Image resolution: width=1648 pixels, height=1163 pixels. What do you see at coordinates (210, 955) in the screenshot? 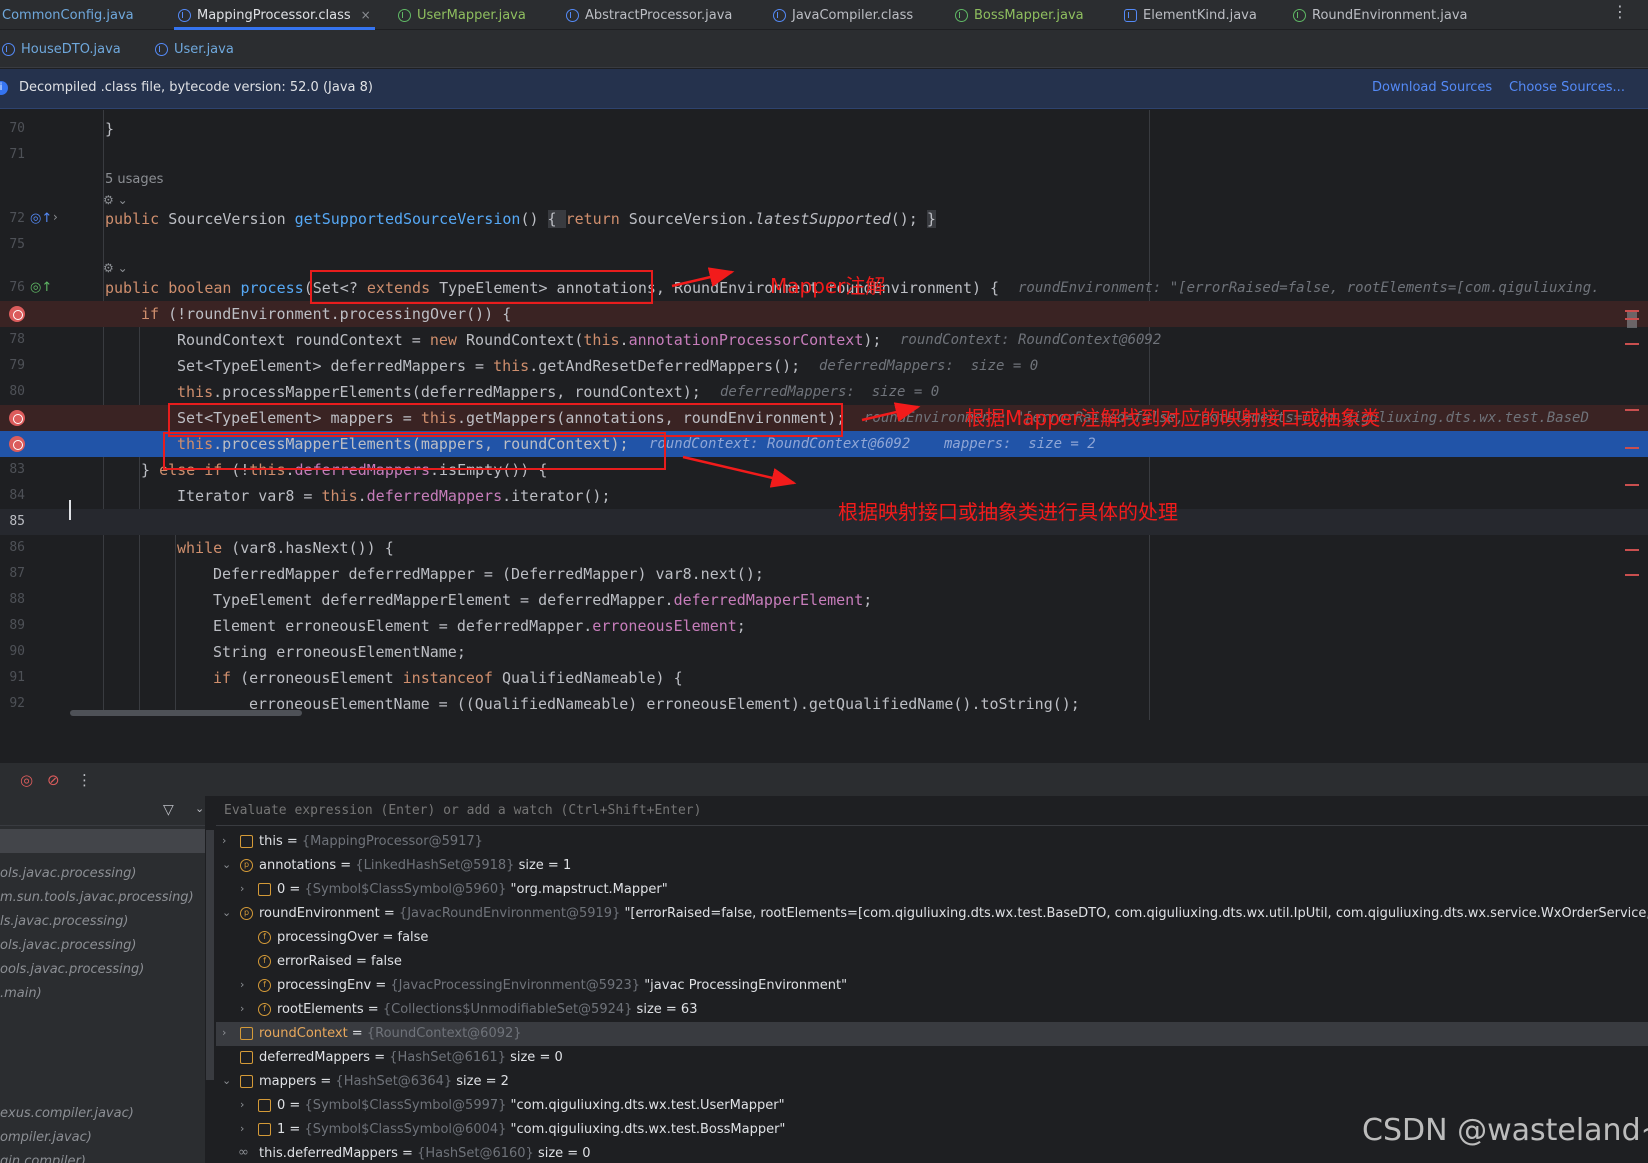
I see `frames-scrollbar` at bounding box center [210, 955].